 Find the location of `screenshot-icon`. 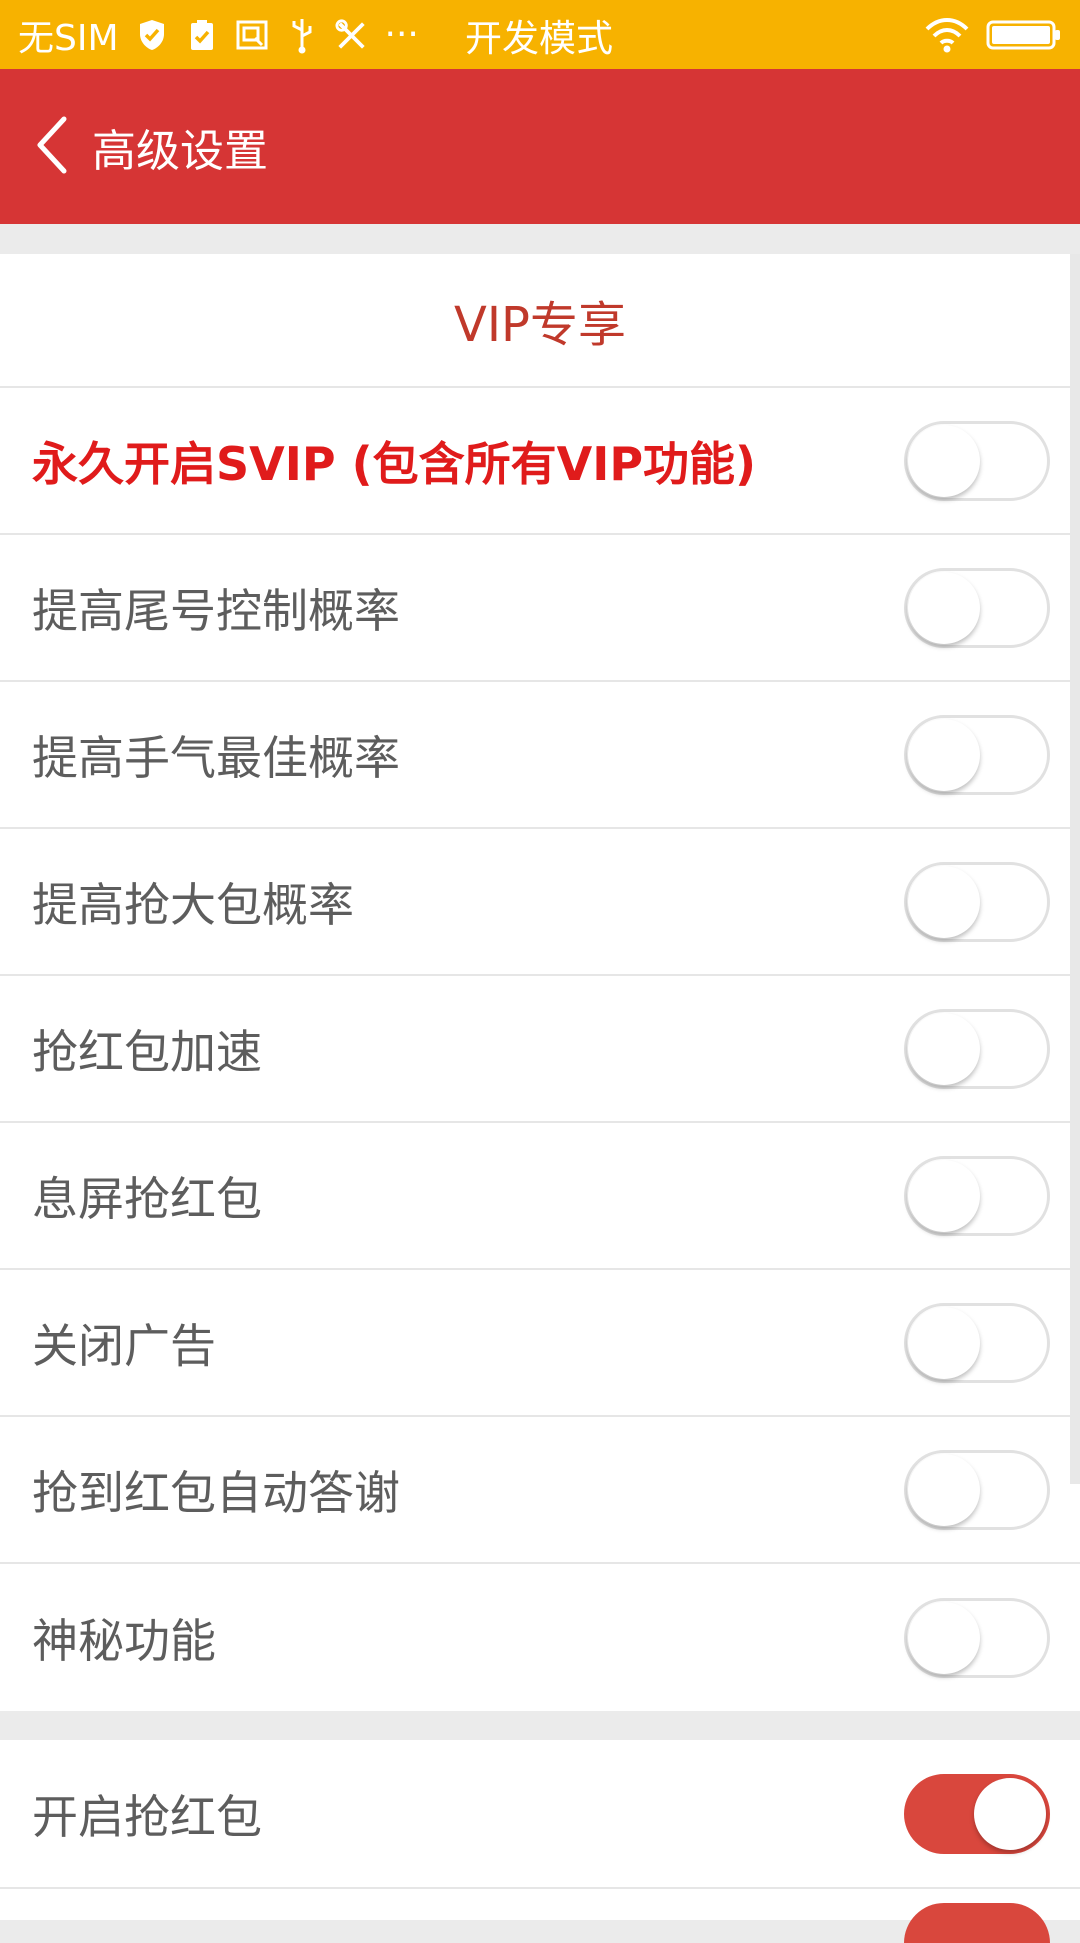

screenshot-icon is located at coordinates (252, 35).